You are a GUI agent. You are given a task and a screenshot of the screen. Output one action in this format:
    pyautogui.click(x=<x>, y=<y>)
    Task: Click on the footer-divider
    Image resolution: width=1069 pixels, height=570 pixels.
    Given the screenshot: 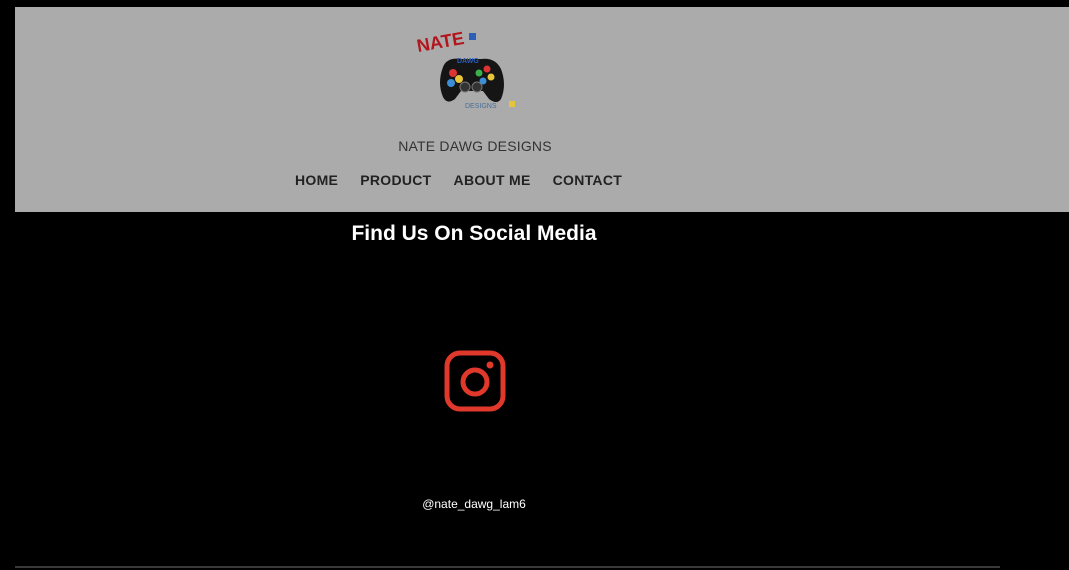 What is the action you would take?
    pyautogui.click(x=507, y=567)
    